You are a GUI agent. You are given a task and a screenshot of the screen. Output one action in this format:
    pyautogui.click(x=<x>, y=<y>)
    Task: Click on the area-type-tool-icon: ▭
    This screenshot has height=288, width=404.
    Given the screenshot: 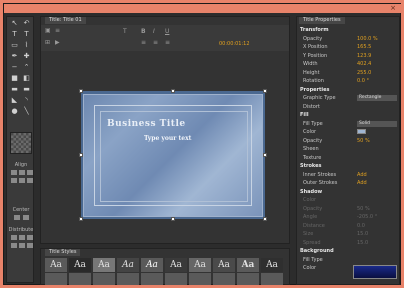 What is the action you would take?
    pyautogui.click(x=14, y=45)
    